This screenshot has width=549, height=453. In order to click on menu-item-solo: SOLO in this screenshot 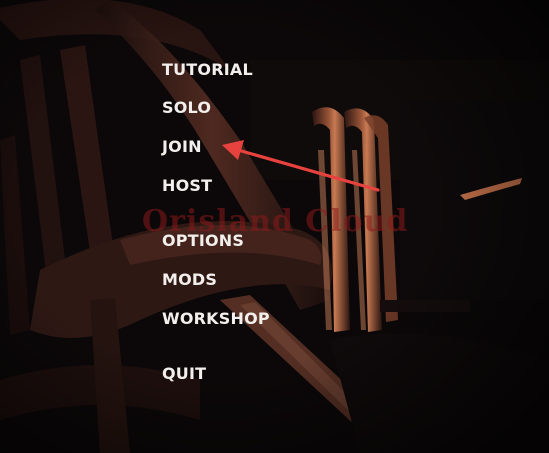, I will do `click(186, 108)`.